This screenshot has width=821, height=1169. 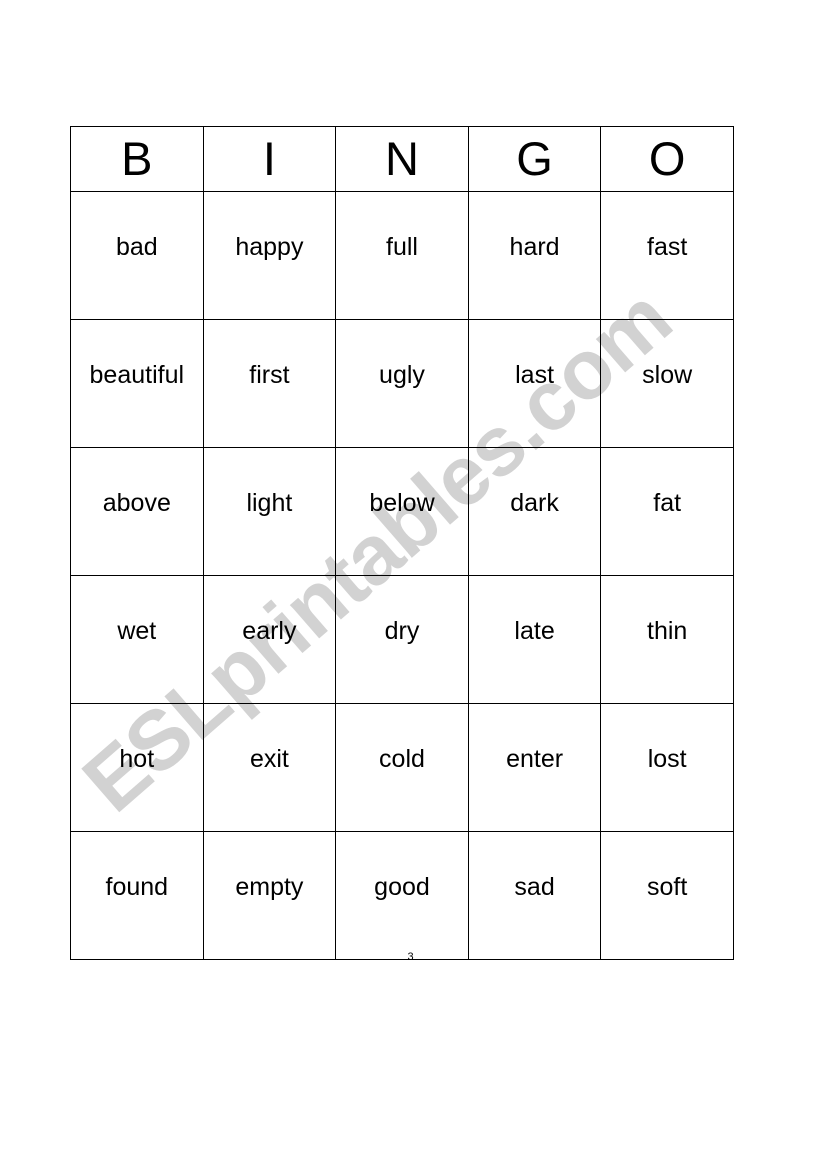 I want to click on bingo-cell: full, so click(x=402, y=255).